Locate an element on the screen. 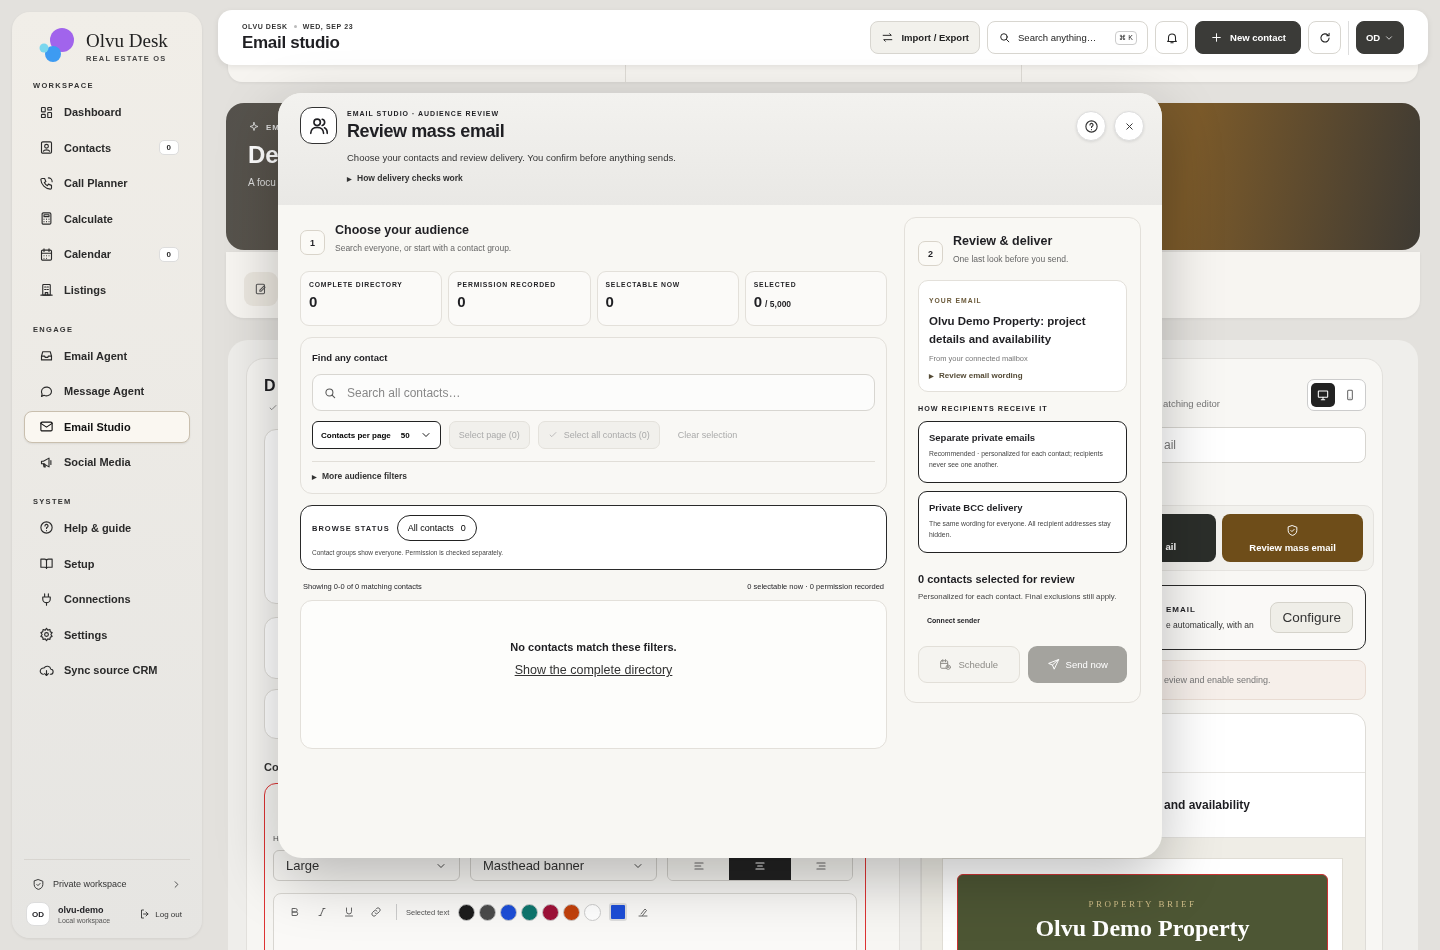 The width and height of the screenshot is (1440, 950). step-number: 2 is located at coordinates (930, 253).